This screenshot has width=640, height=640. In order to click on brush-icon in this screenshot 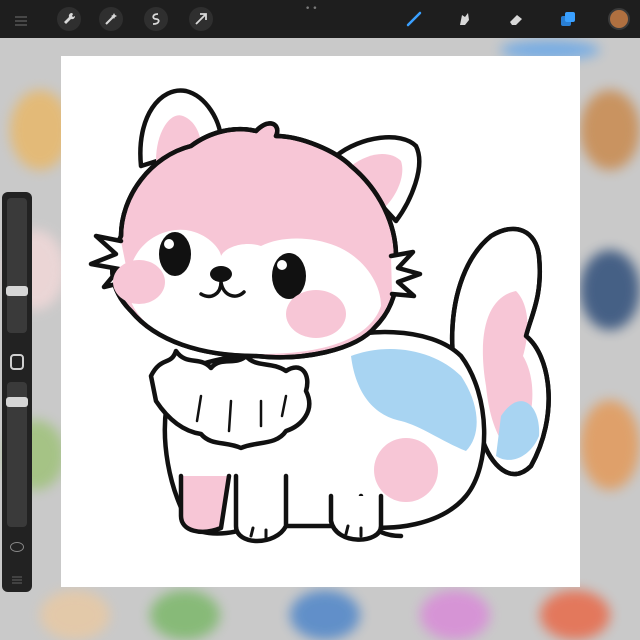, I will do `click(414, 19)`.